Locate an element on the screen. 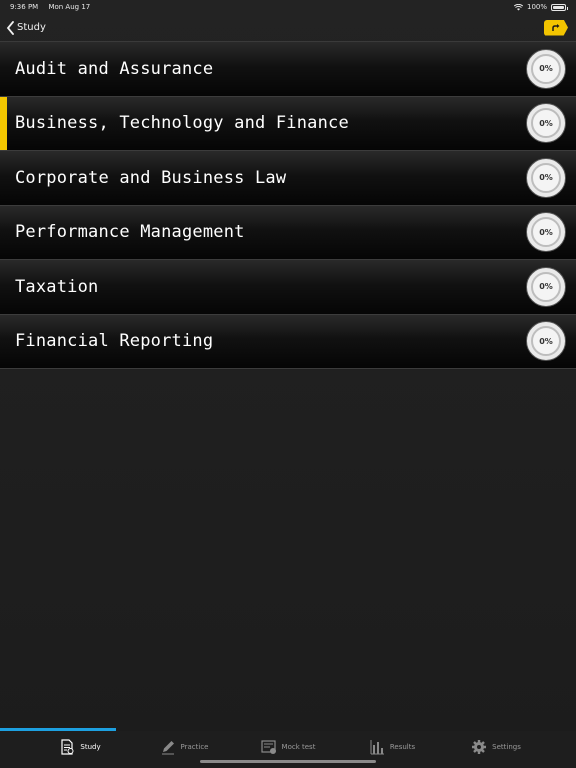 This screenshot has width=576, height=768. back-label: Study is located at coordinates (31, 27).